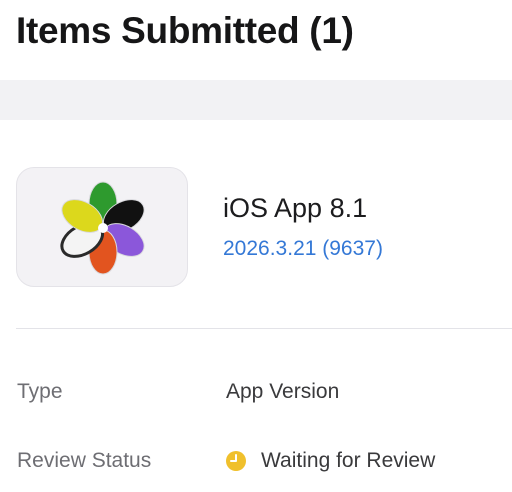  What do you see at coordinates (303, 249) in the screenshot?
I see `app-version-link: 2026.3.21 (9637)` at bounding box center [303, 249].